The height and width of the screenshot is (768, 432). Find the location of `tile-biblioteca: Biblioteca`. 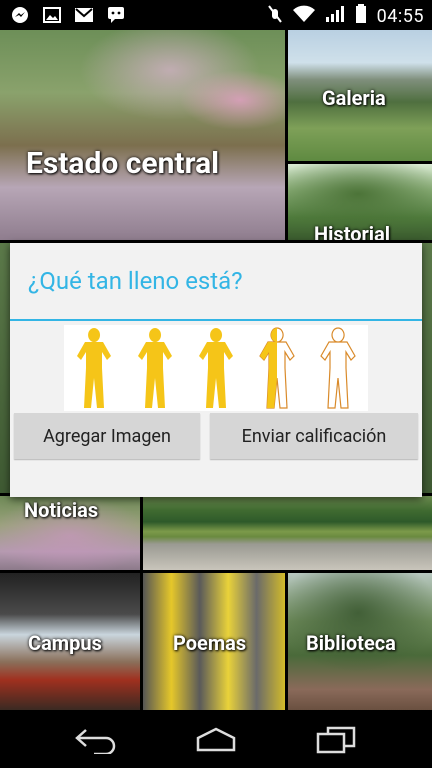

tile-biblioteca: Biblioteca is located at coordinates (360, 641).